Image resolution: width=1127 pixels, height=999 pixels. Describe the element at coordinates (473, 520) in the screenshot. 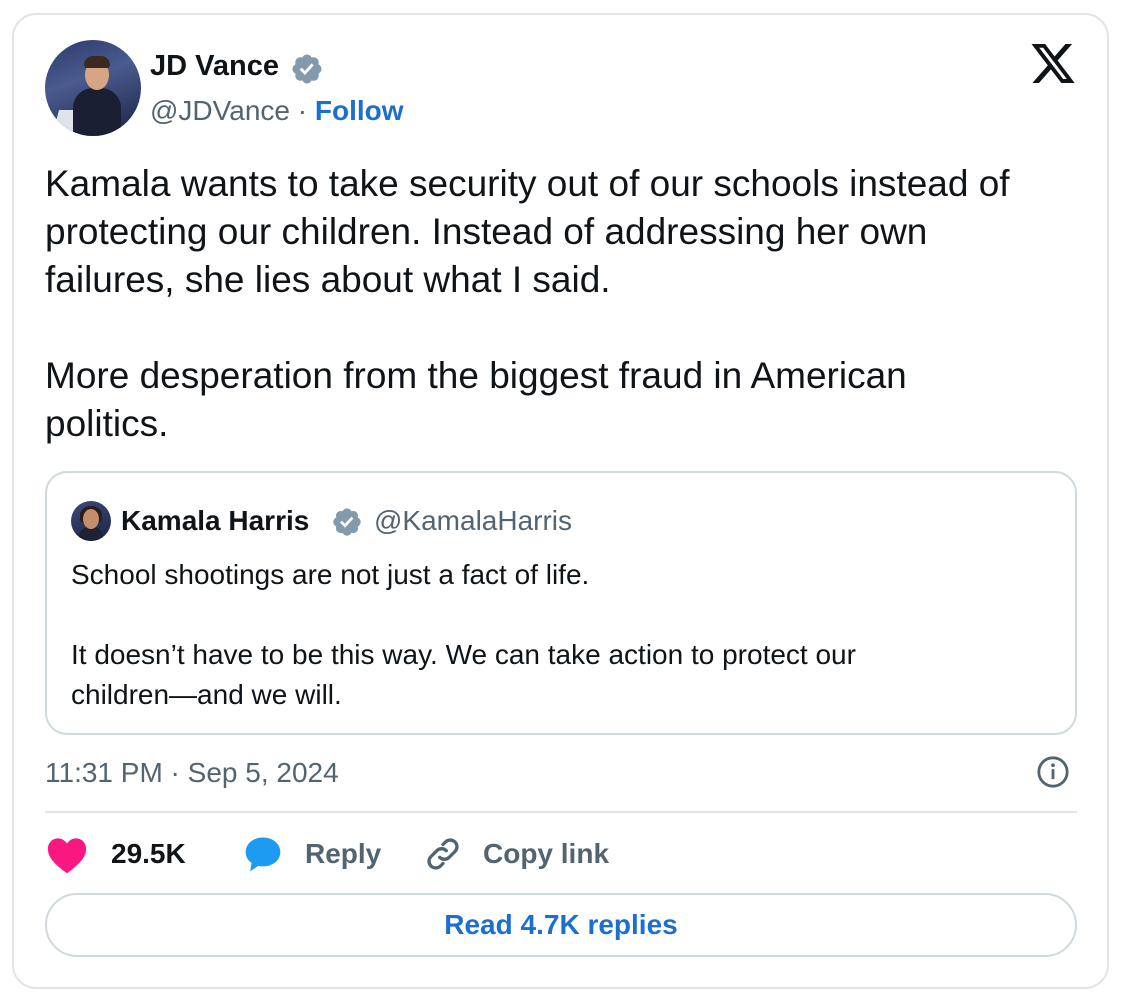

I see `quoted-author-handle: @KamalaHarris` at that location.